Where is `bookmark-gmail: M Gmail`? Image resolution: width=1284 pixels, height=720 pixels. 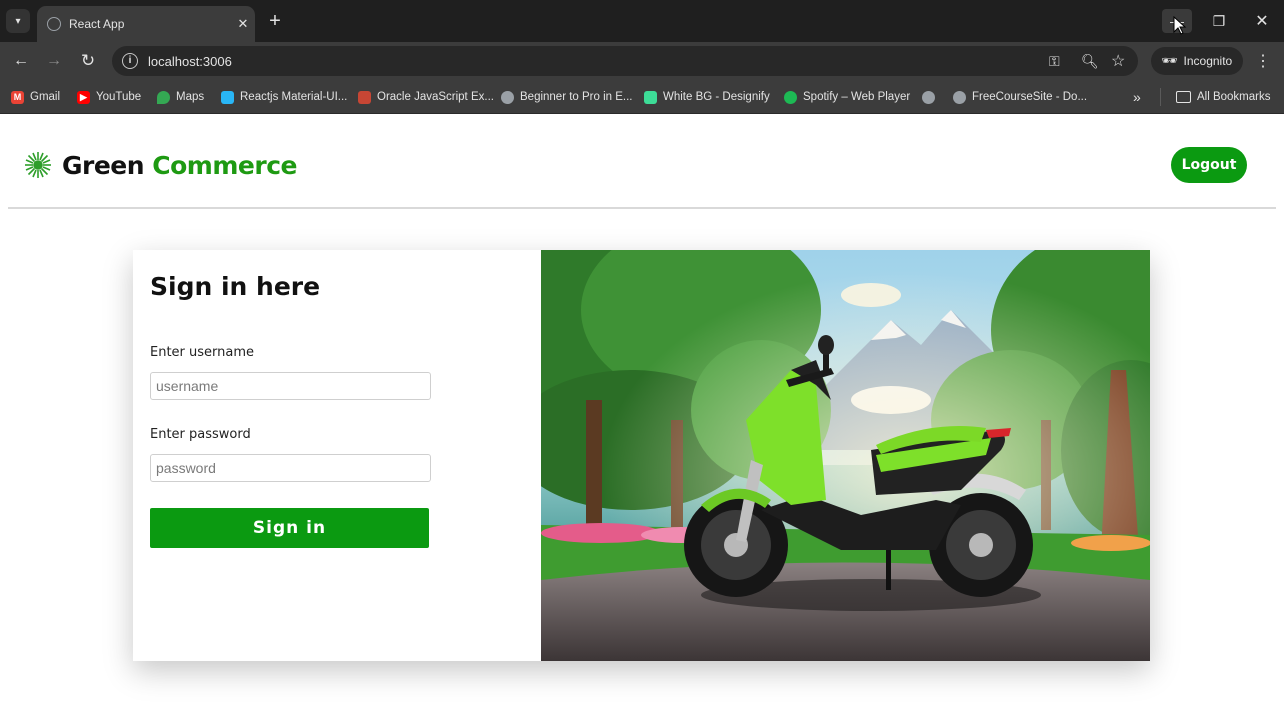
bookmark-gmail: M Gmail is located at coordinates (35, 97).